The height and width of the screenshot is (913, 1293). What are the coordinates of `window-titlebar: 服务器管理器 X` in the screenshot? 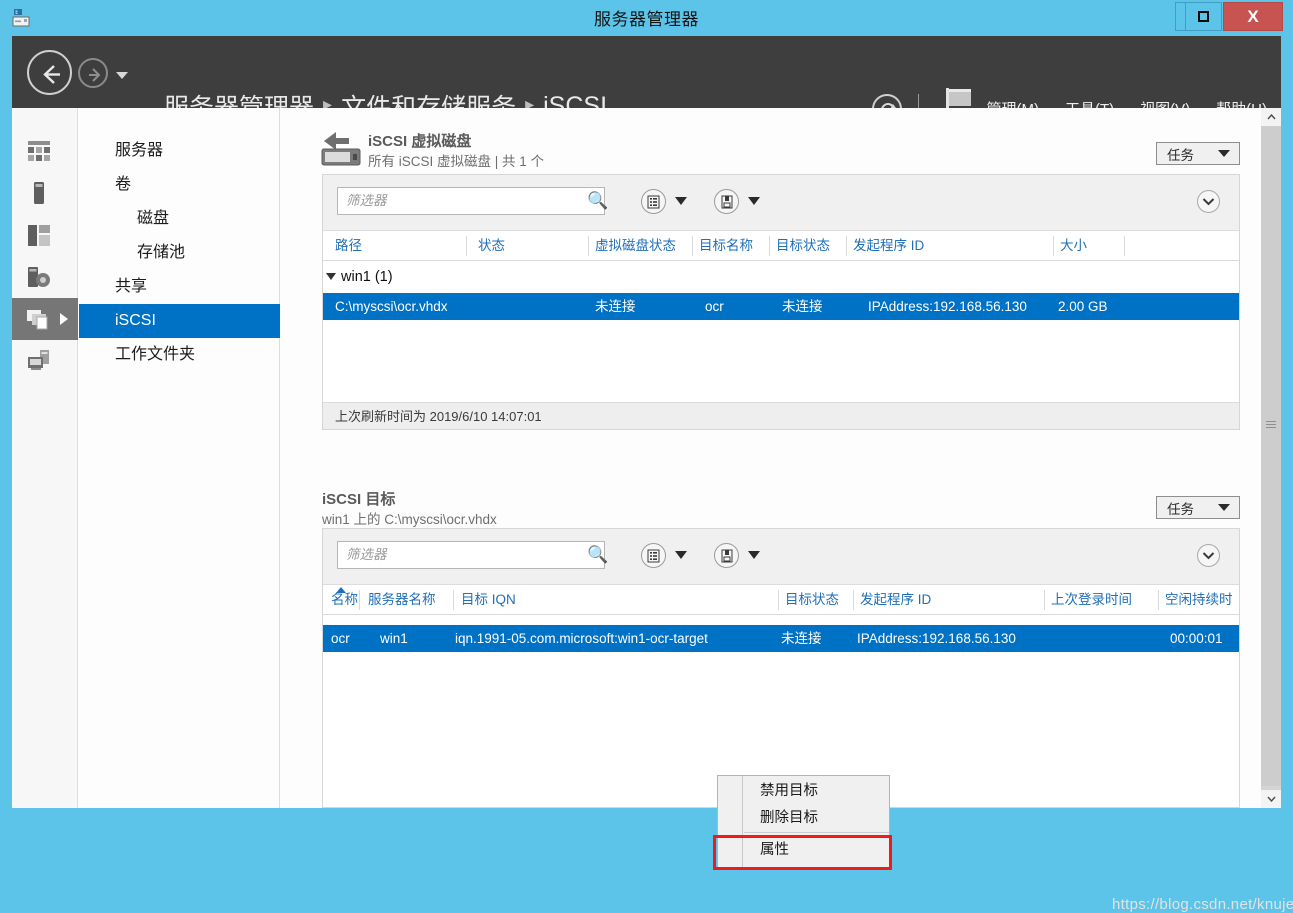 It's located at (646, 20).